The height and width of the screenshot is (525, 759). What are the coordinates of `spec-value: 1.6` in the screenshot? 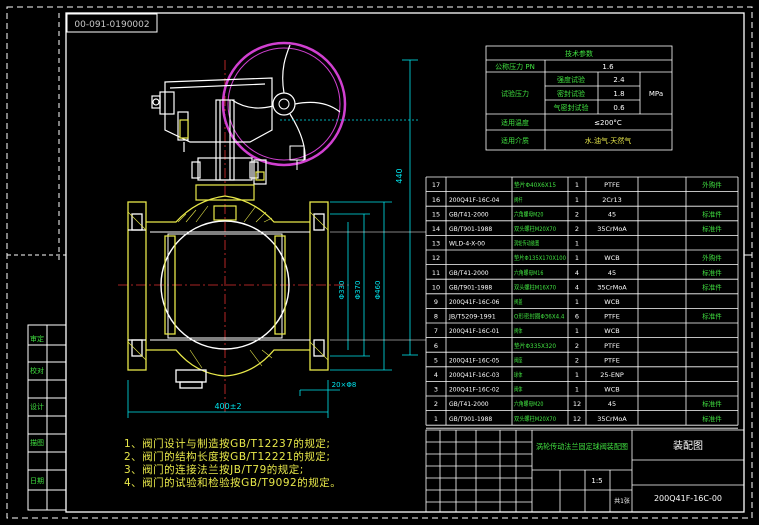 It's located at (608, 67).